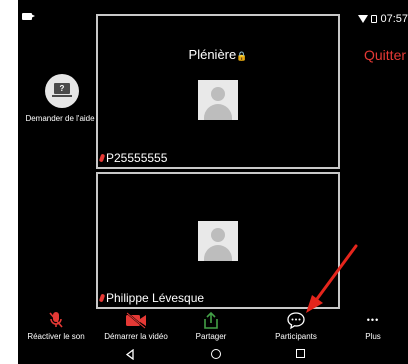 Image resolution: width=408 pixels, height=364 pixels. I want to click on unmute-button: Réactiver le son, so click(56, 325).